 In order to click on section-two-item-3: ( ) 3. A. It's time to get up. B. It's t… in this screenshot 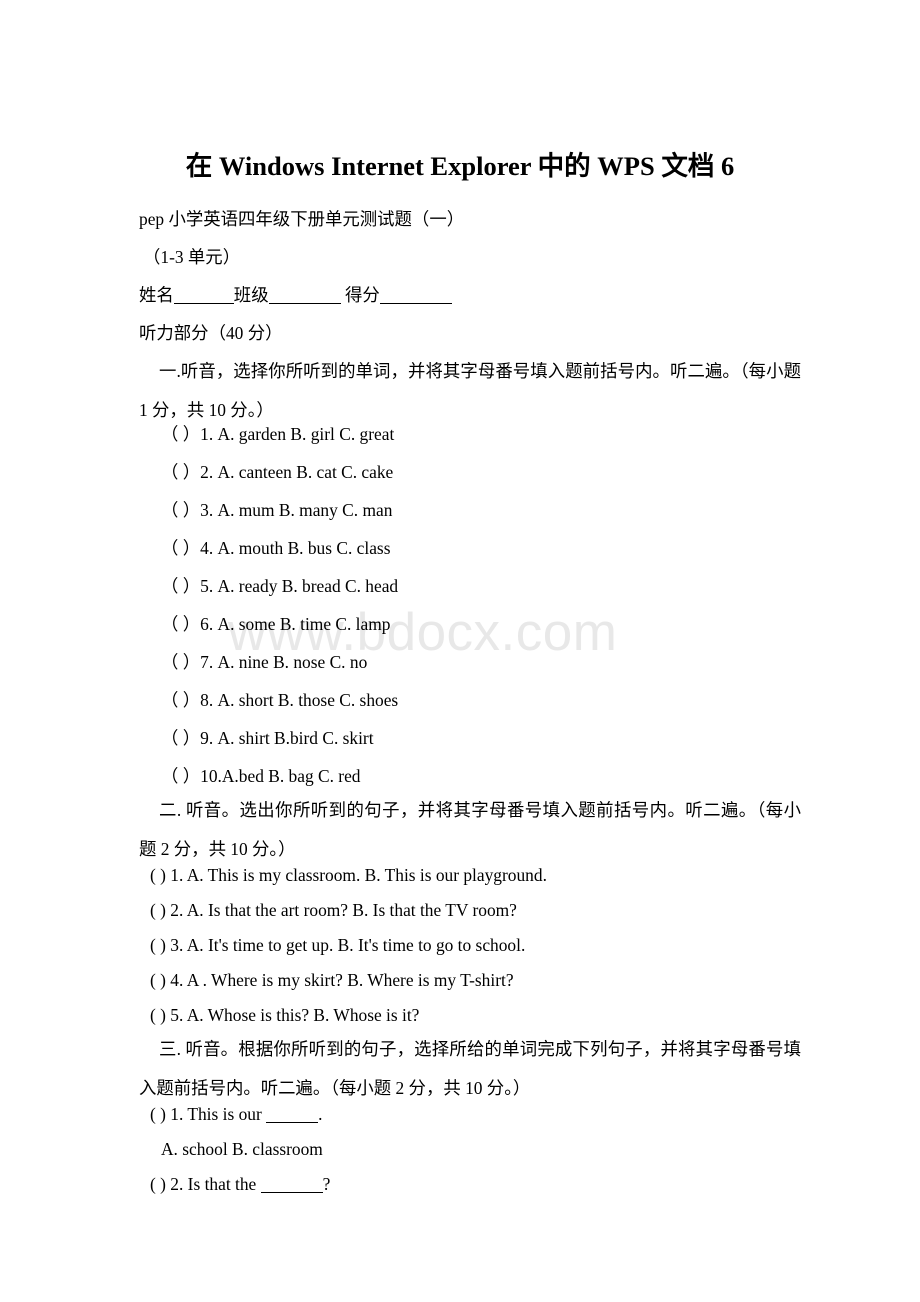, I will do `click(338, 945)`.